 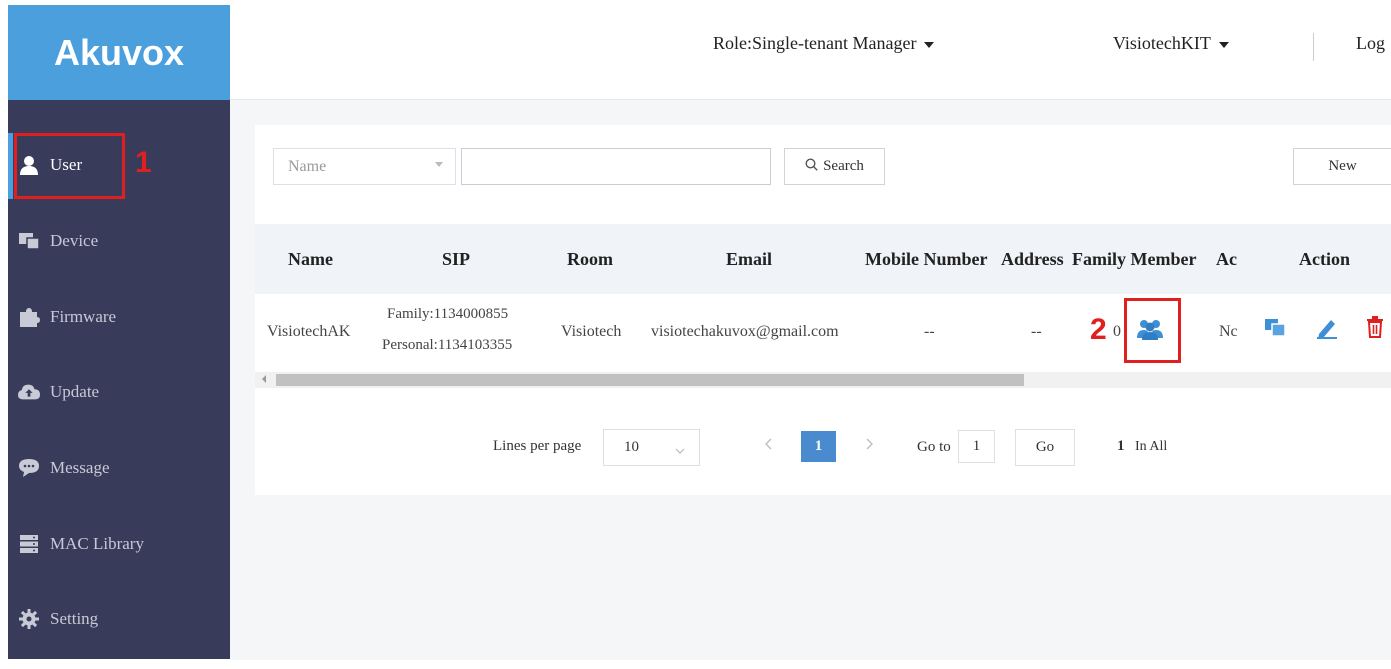 What do you see at coordinates (929, 331) in the screenshot?
I see `cell-mobile: --` at bounding box center [929, 331].